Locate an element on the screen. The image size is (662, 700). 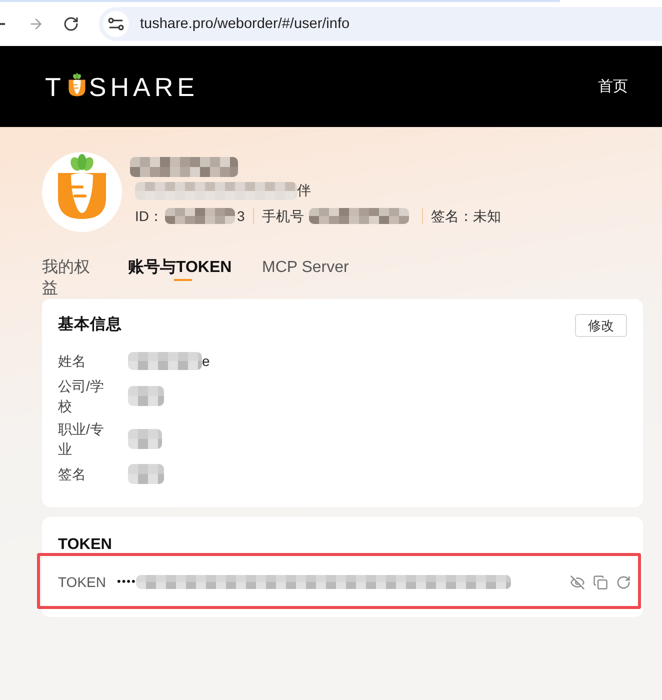
site-settings-icon is located at coordinates (116, 24).